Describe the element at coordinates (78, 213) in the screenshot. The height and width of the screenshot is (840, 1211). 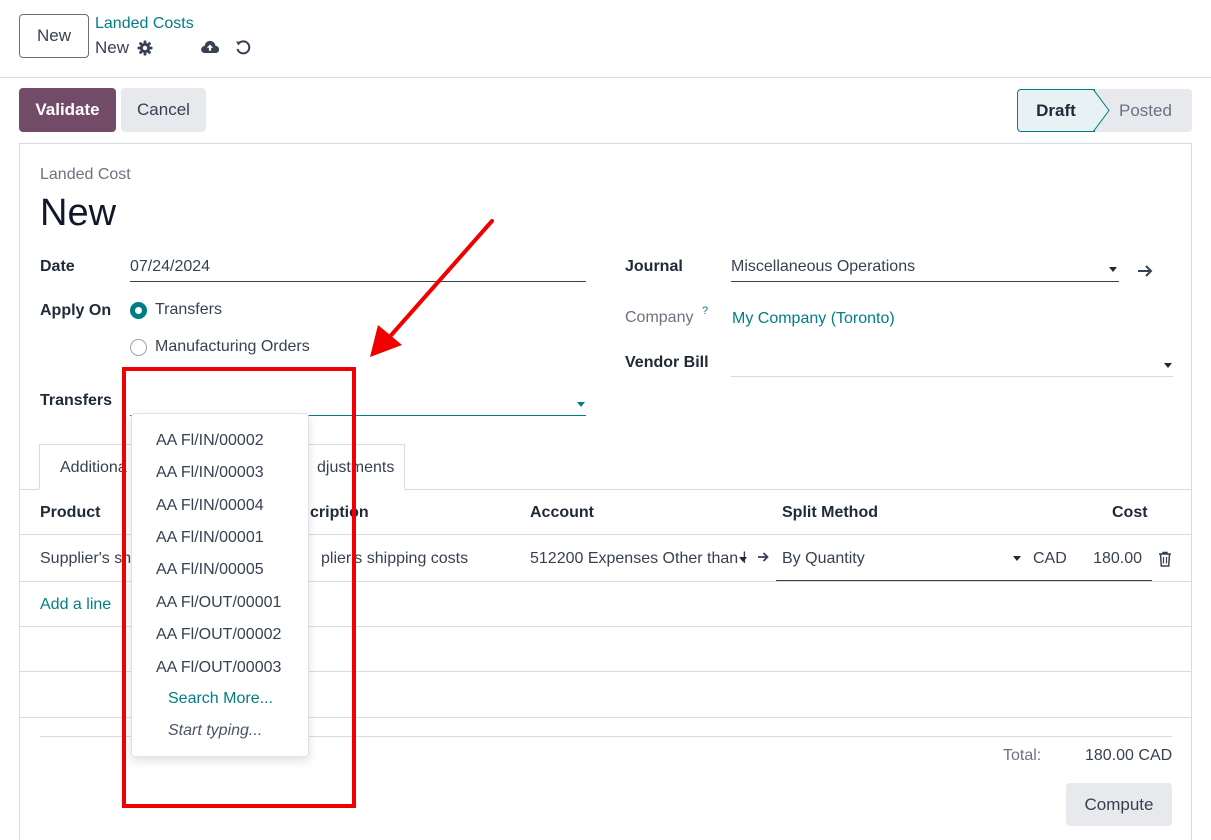
I see `record-name: New` at that location.